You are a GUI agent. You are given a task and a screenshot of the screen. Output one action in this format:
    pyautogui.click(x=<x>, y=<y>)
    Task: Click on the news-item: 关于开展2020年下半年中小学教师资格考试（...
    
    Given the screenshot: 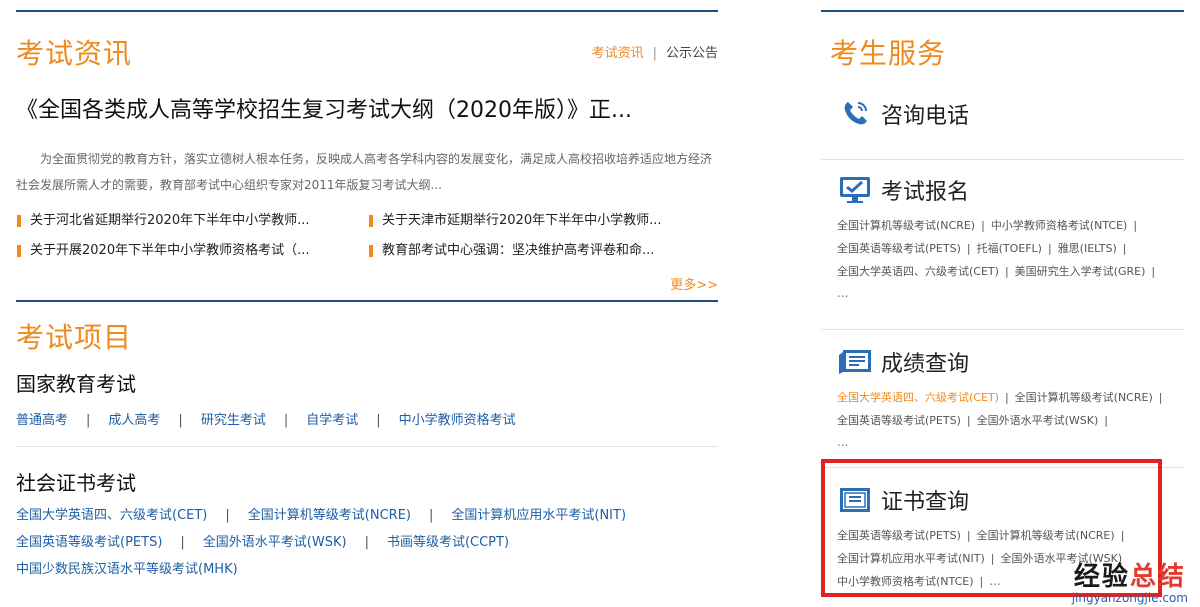 What is the action you would take?
    pyautogui.click(x=192, y=251)
    